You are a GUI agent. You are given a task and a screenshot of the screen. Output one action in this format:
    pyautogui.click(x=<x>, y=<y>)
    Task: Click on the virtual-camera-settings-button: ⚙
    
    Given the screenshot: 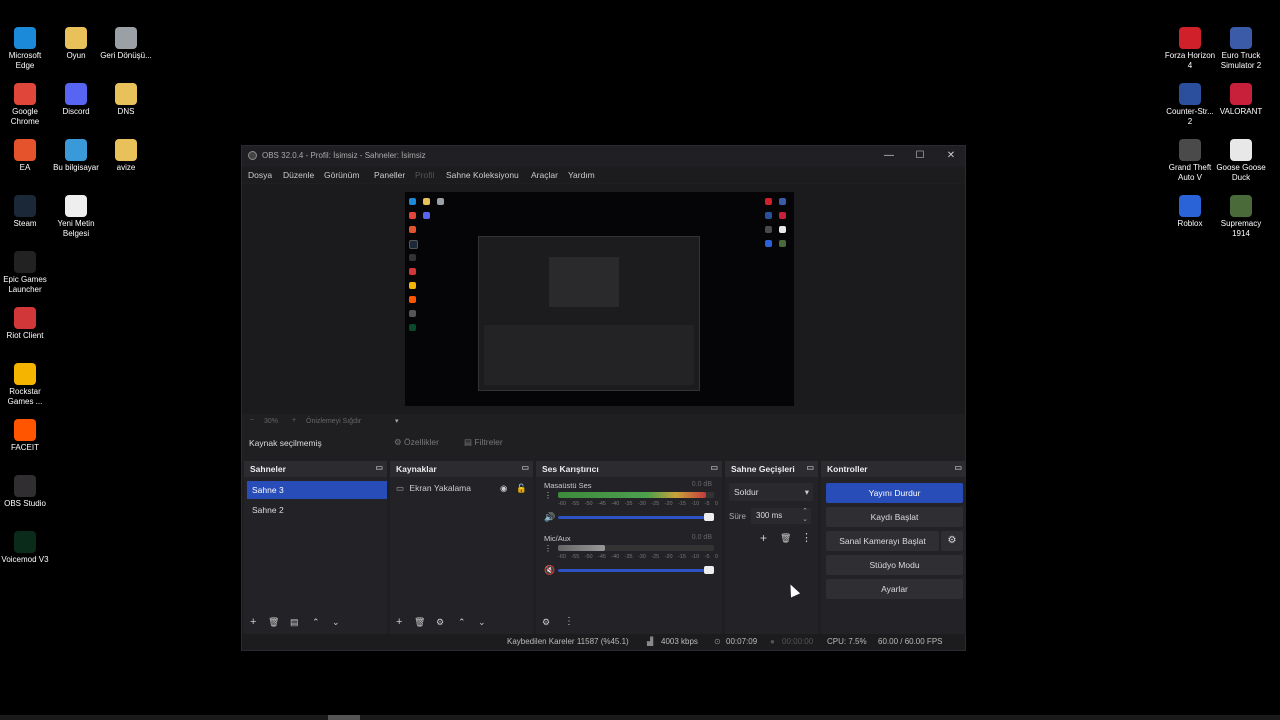 What is the action you would take?
    pyautogui.click(x=952, y=541)
    